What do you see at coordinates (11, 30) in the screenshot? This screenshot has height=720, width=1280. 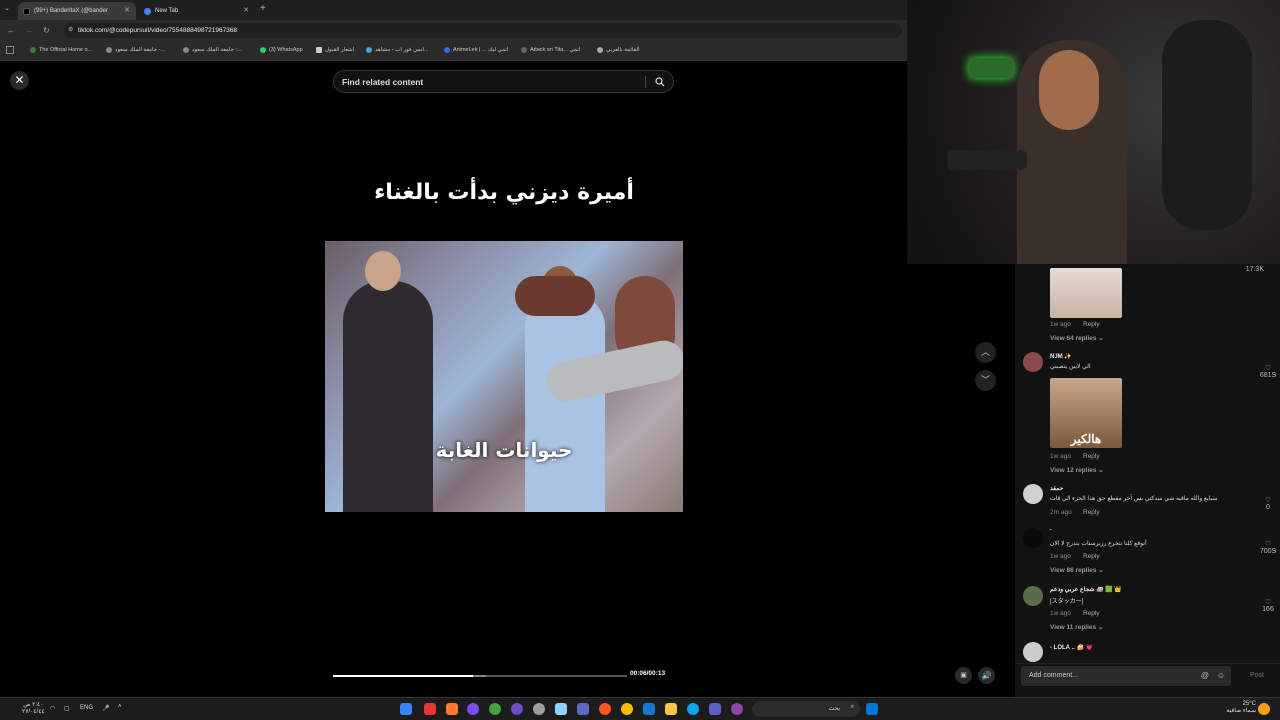 I see `back-icon: ←` at bounding box center [11, 30].